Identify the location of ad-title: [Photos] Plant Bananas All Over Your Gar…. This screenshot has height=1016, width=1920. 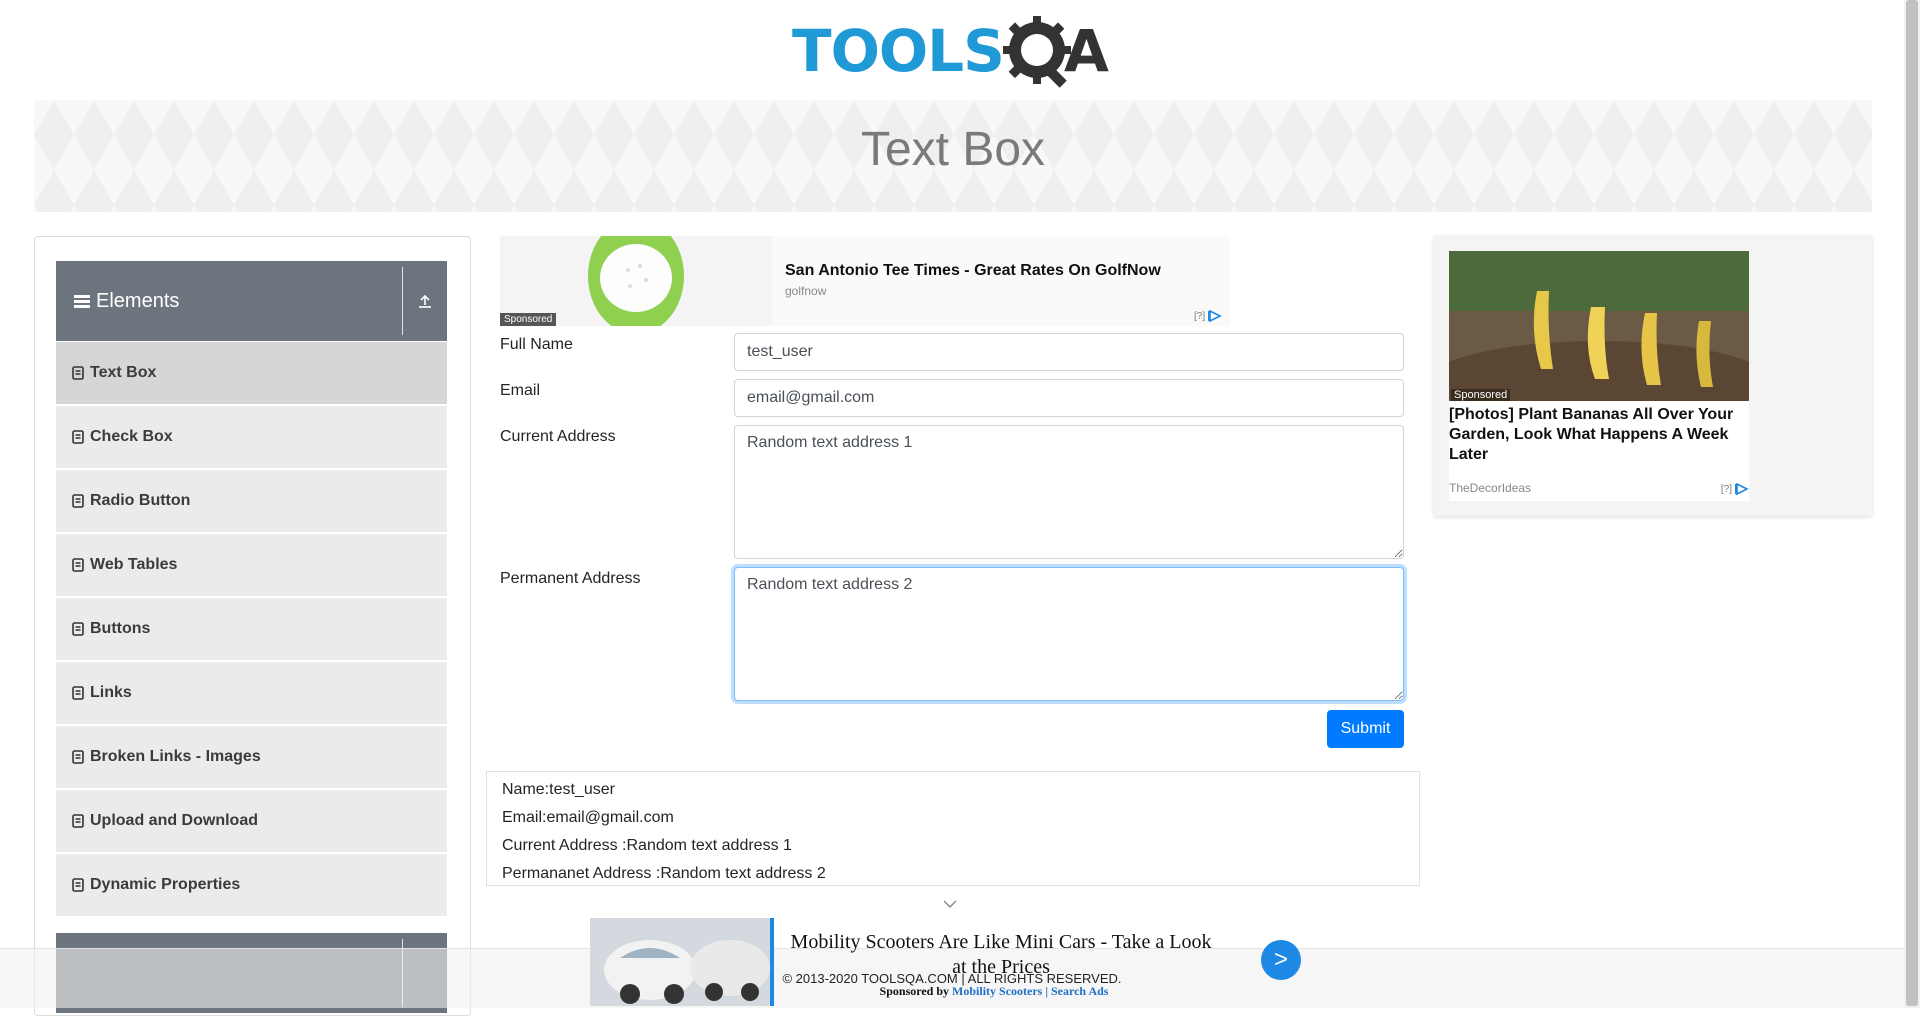
(1599, 435).